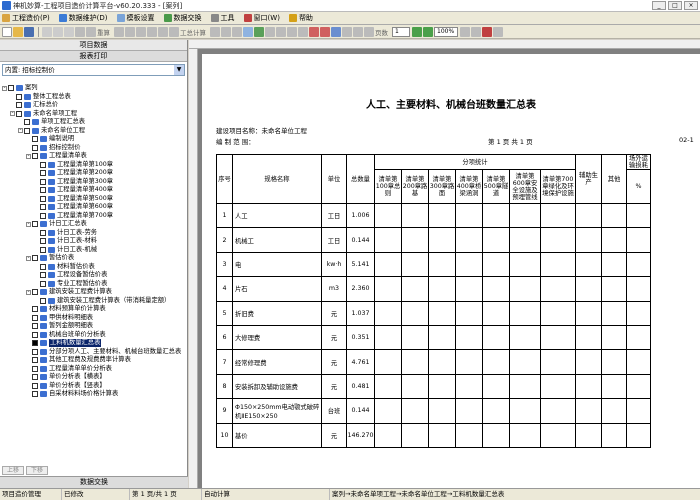 Image resolution: width=700 pixels, height=500 pixels. I want to click on table-icon, so click(237, 31).